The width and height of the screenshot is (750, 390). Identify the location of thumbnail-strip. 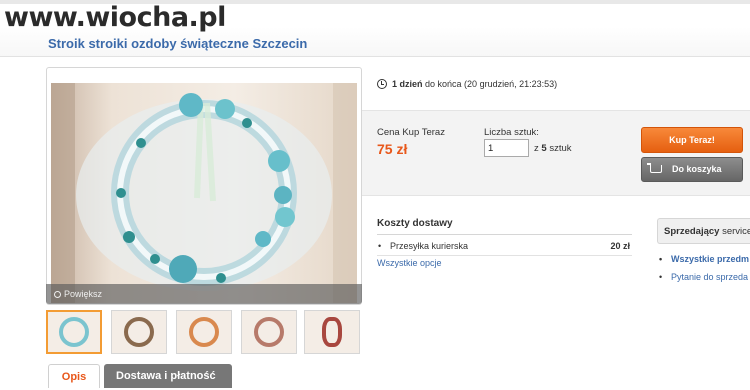
(204, 333).